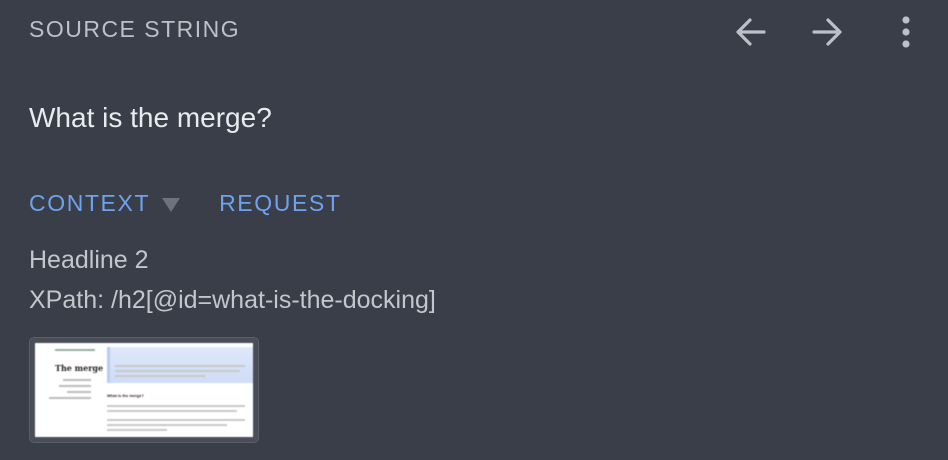  I want to click on forward-button, so click(827, 32).